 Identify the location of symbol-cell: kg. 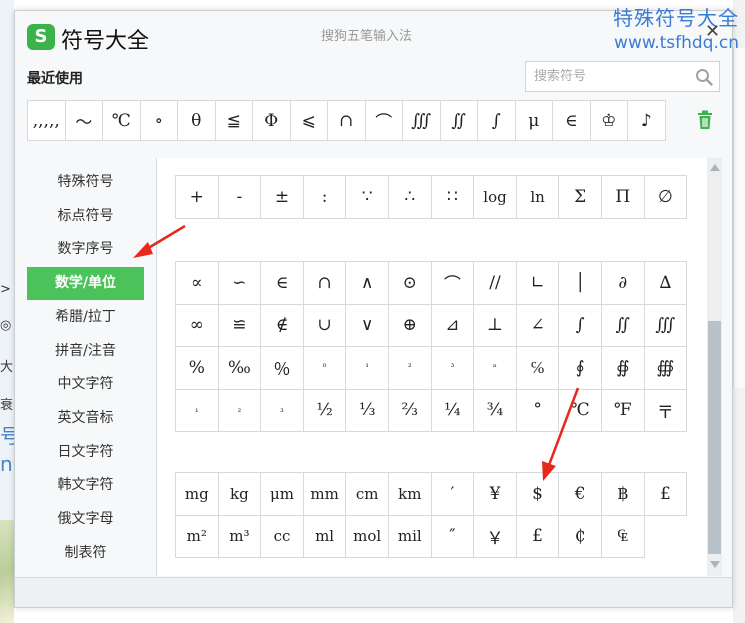
(240, 494).